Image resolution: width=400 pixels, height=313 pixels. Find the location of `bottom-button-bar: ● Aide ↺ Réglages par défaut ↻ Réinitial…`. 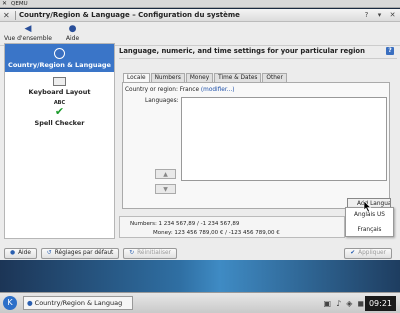

bottom-button-bar: ● Aide ↺ Réglages par défaut ↻ Réinitial… is located at coordinates (200, 253).